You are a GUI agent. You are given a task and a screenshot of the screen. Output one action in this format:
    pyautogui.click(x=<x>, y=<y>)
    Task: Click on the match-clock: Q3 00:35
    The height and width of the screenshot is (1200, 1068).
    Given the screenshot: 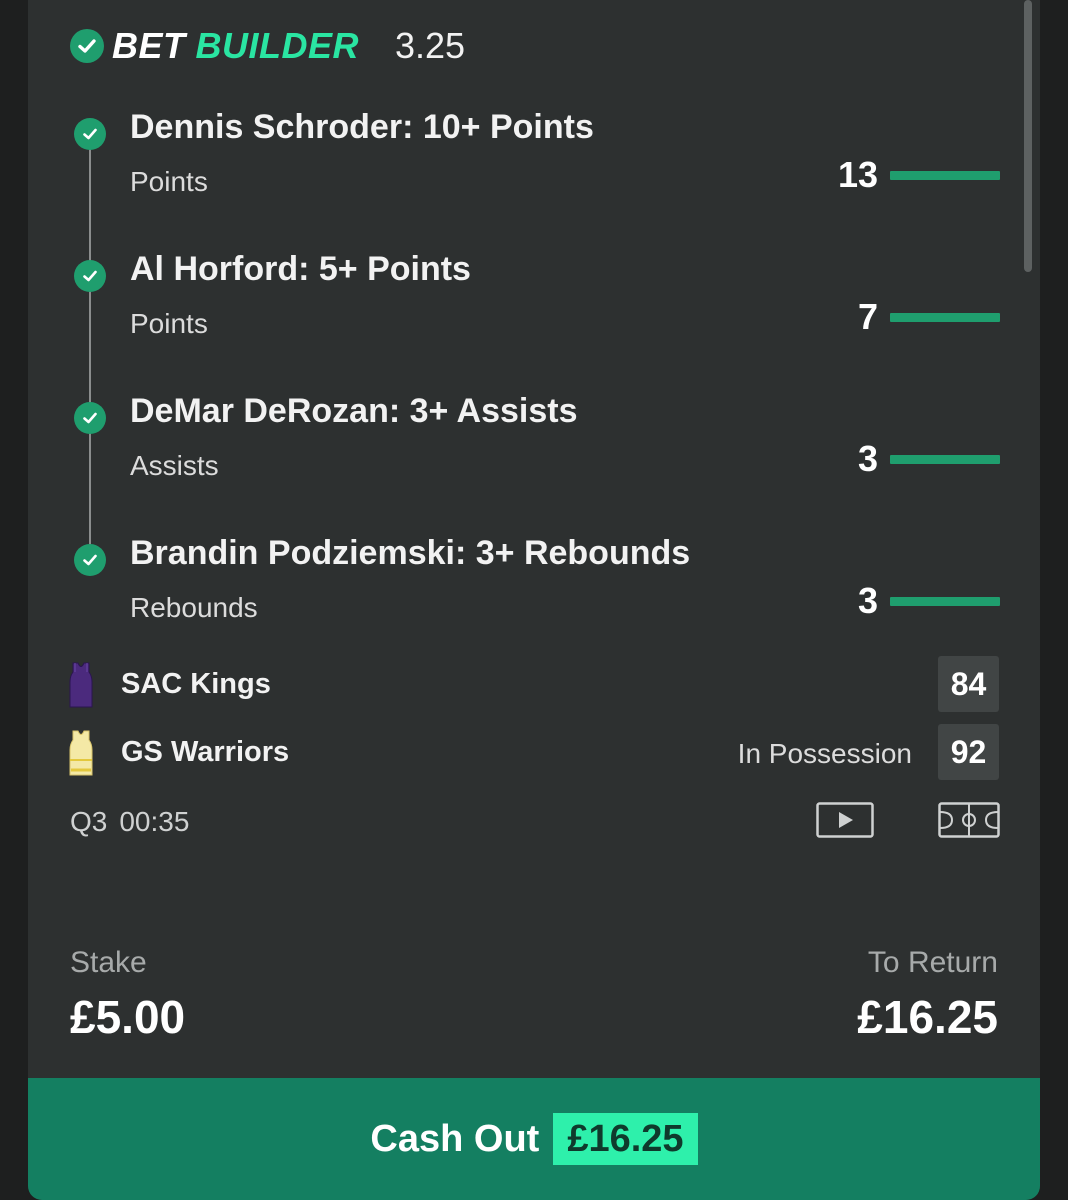 What is the action you would take?
    pyautogui.click(x=135, y=822)
    